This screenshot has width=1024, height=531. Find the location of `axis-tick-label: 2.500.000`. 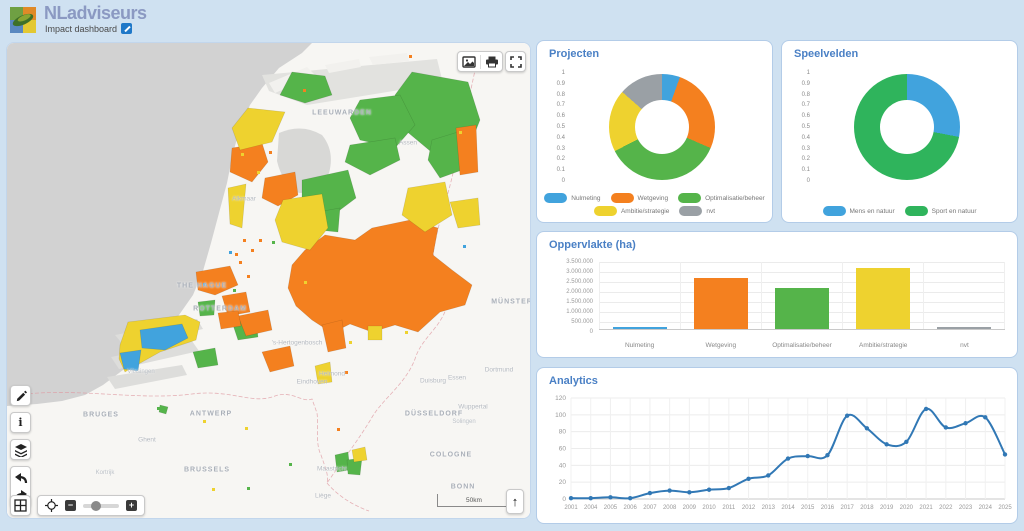

axis-tick-label: 2.500.000 is located at coordinates (579, 282).